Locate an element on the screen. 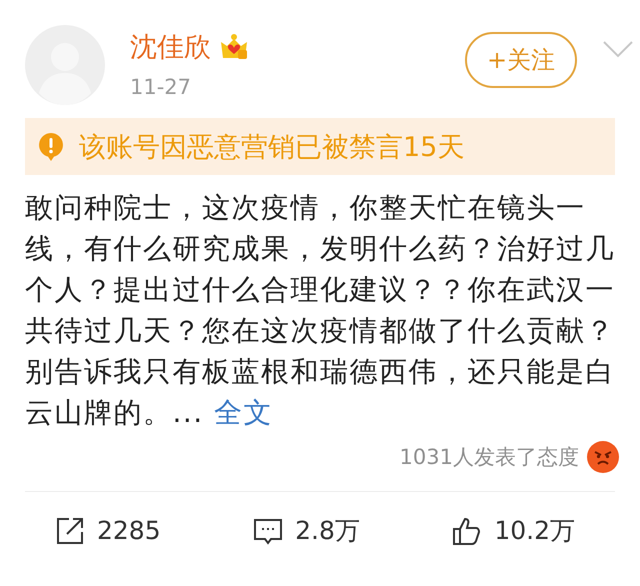 This screenshot has width=640, height=586. action-count: 10.2万 is located at coordinates (534, 530).